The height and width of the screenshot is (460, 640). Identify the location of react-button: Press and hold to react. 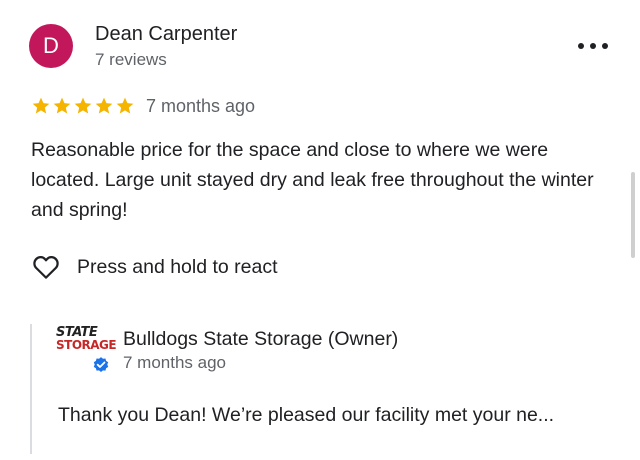
(154, 267).